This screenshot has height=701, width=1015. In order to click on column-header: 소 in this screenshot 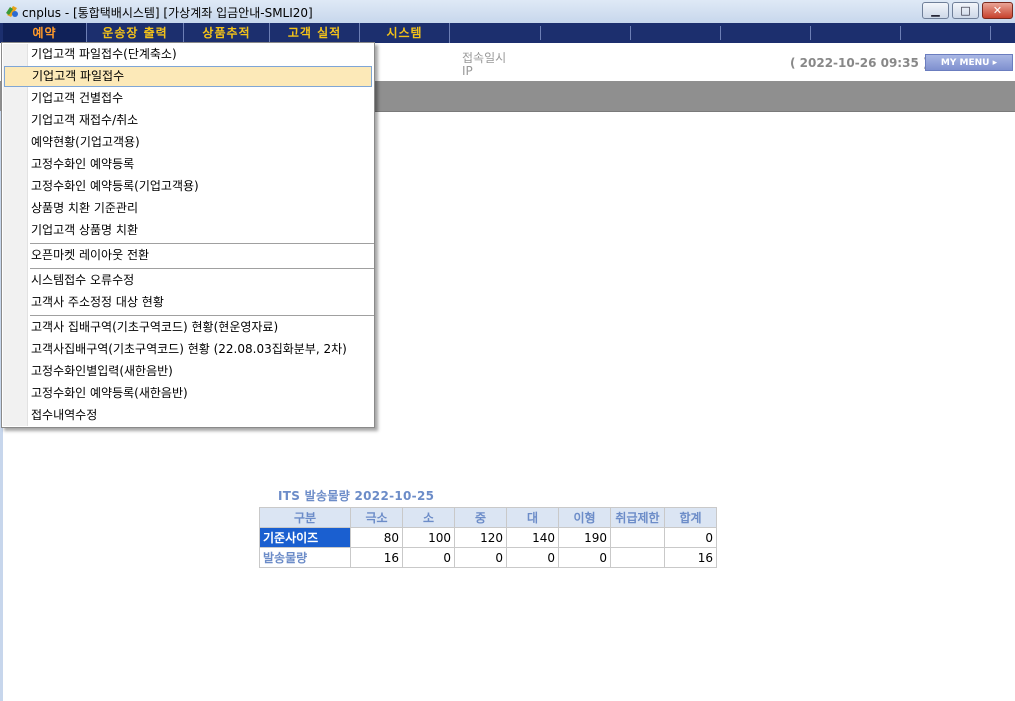, I will do `click(428, 517)`.